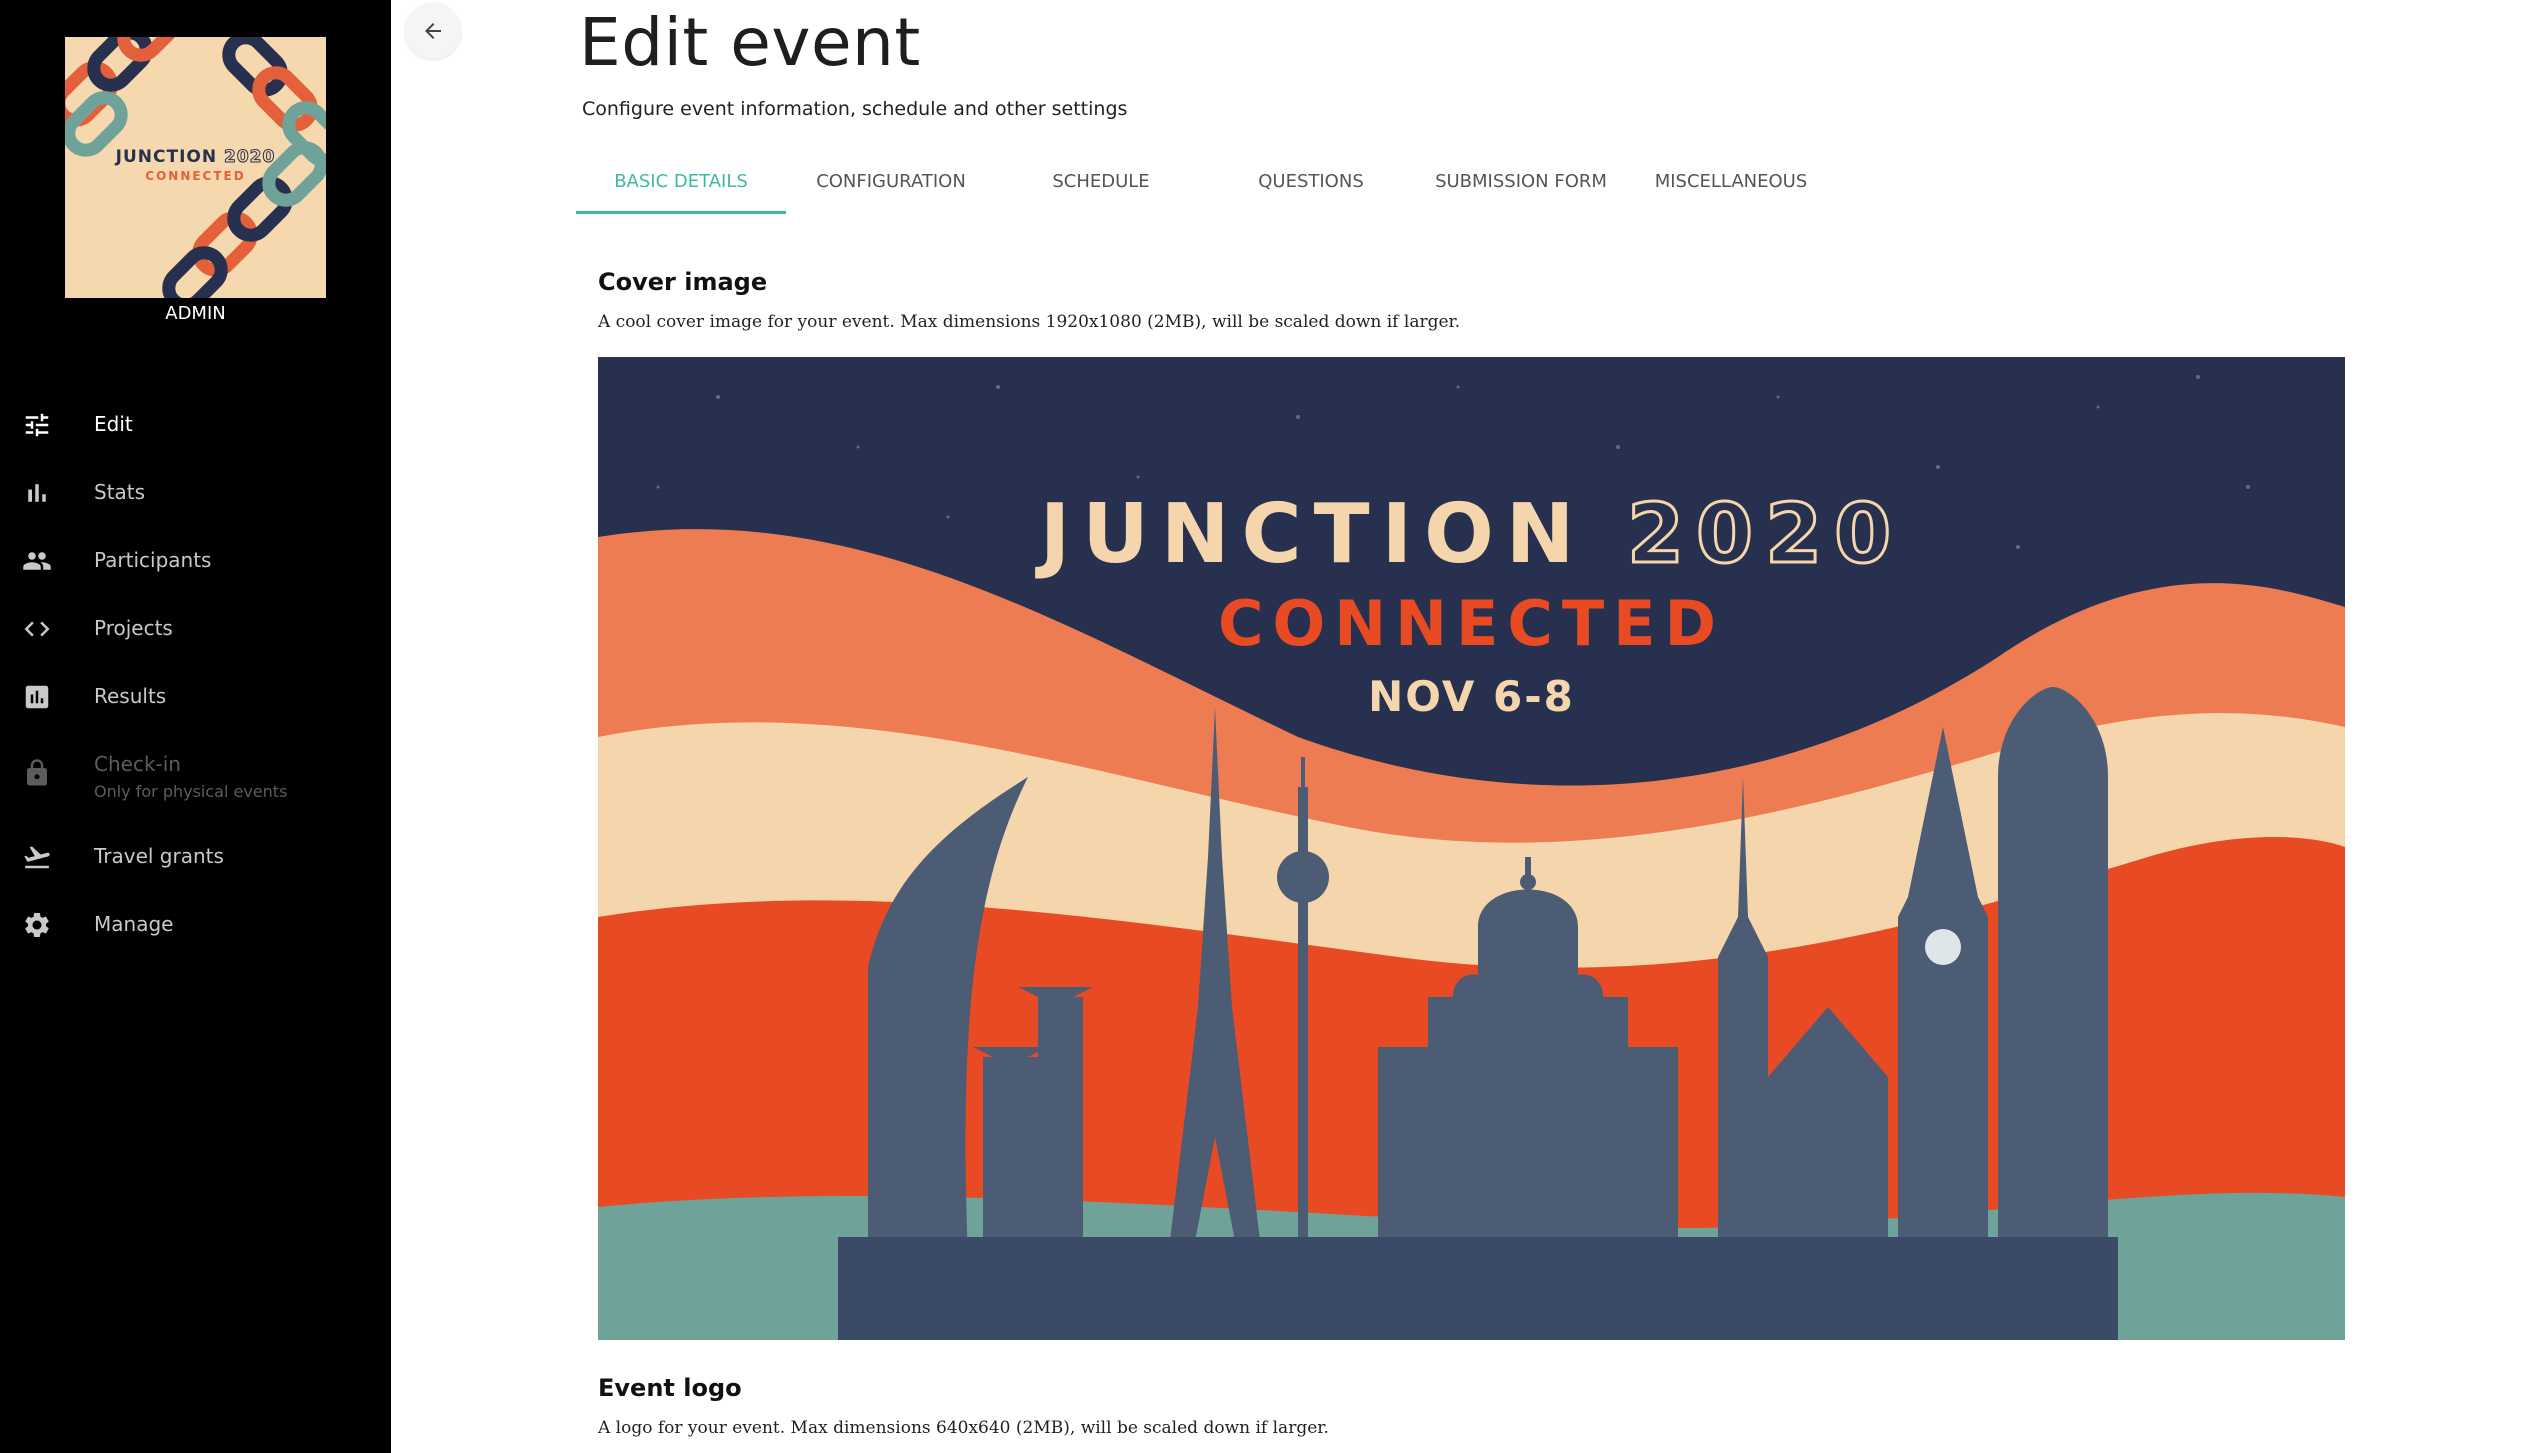  Describe the element at coordinates (195, 772) in the screenshot. I see `sidebar-item-check-in: Check-in Only for physical events` at that location.